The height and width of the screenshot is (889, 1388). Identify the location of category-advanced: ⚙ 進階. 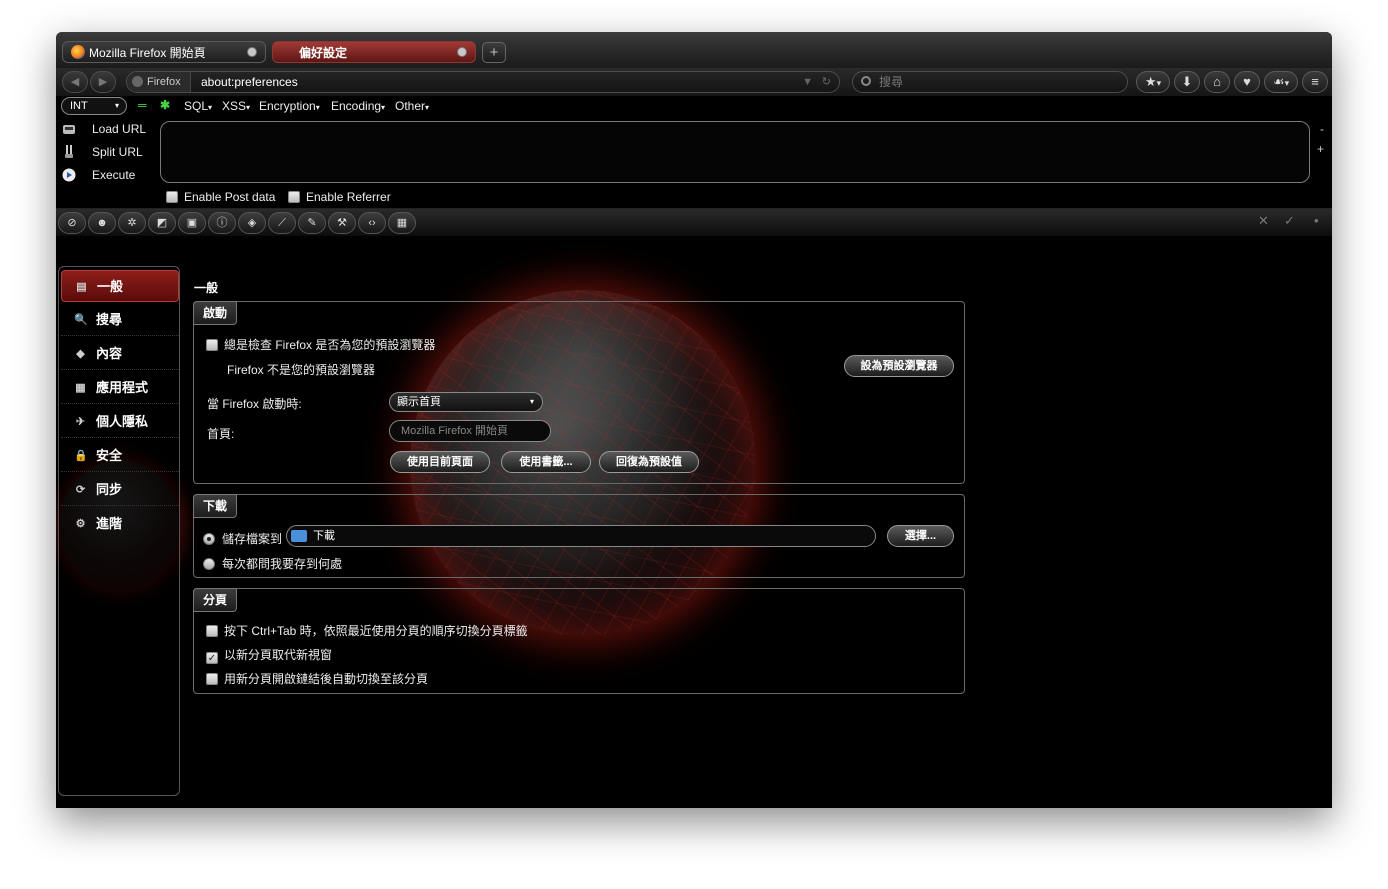
(120, 524).